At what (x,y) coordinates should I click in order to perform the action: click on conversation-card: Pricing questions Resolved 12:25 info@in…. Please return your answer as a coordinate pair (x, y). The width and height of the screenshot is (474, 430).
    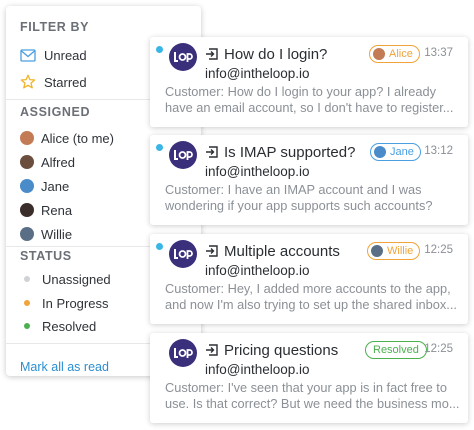
    Looking at the image, I should click on (309, 378).